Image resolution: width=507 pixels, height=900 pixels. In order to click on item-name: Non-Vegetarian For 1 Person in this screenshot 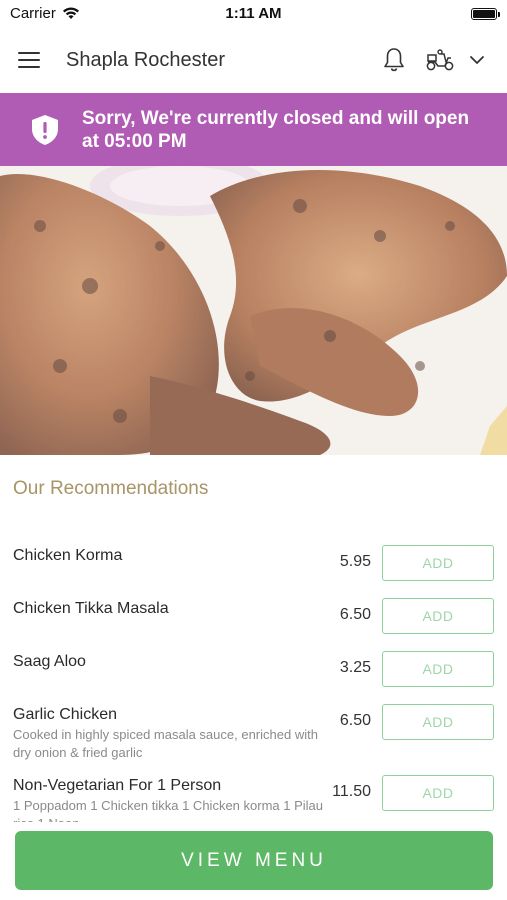, I will do `click(117, 785)`.